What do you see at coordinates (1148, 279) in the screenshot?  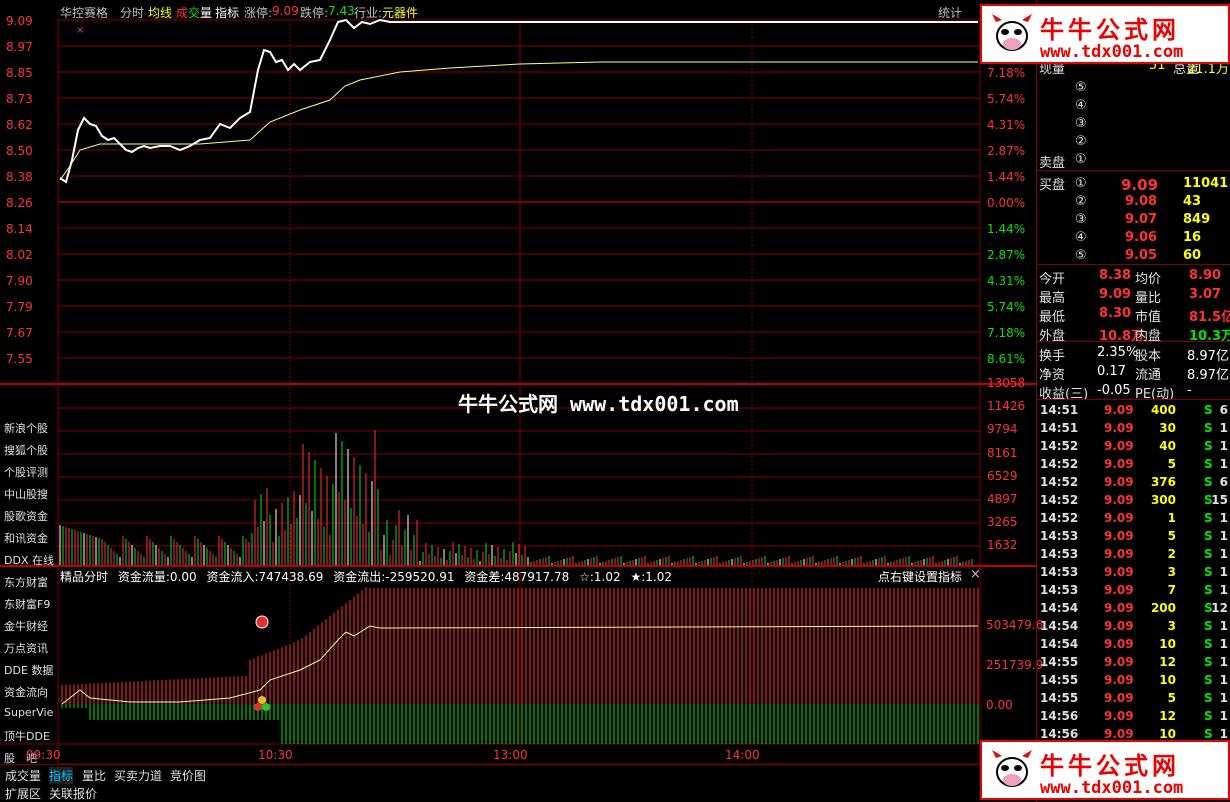 I see `stat-label: 均价` at bounding box center [1148, 279].